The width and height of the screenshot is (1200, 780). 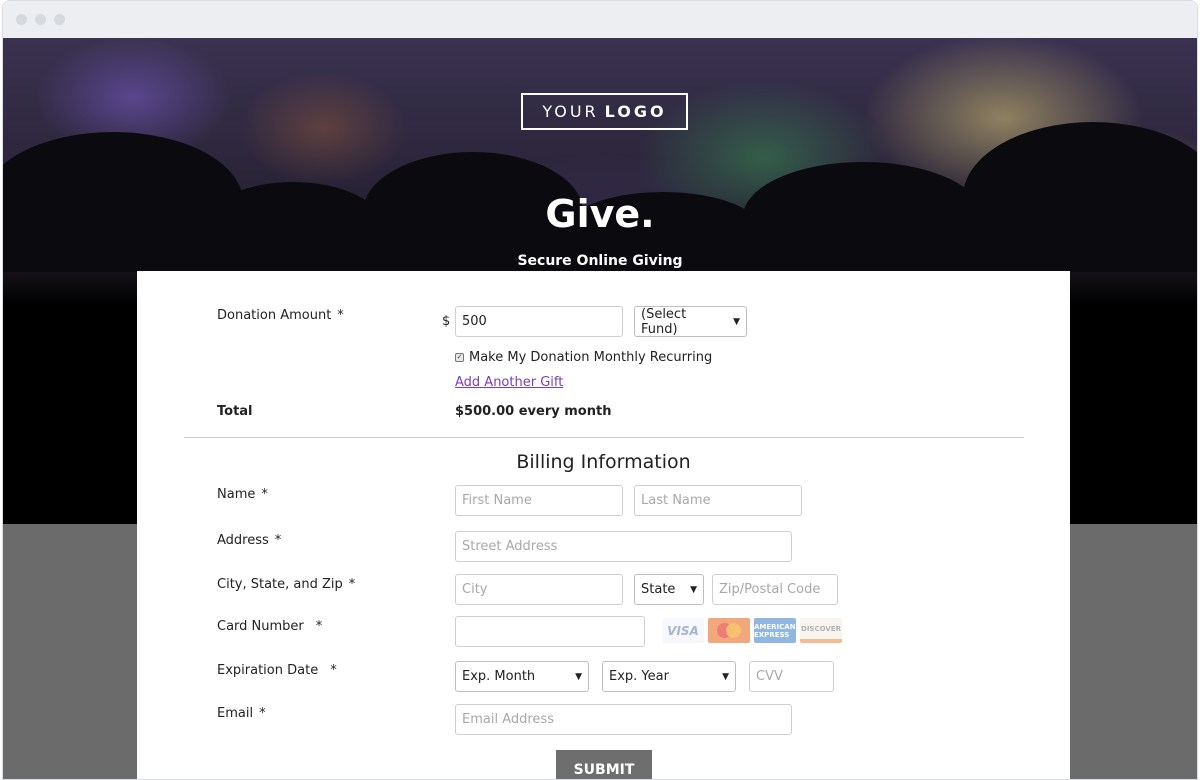 What do you see at coordinates (658, 589) in the screenshot?
I see `state-select-value: State` at bounding box center [658, 589].